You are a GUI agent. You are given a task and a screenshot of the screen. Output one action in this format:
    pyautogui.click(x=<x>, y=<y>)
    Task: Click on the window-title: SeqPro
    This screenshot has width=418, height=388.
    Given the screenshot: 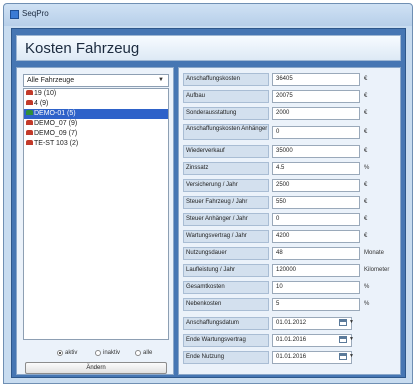 What is the action you would take?
    pyautogui.click(x=35, y=13)
    